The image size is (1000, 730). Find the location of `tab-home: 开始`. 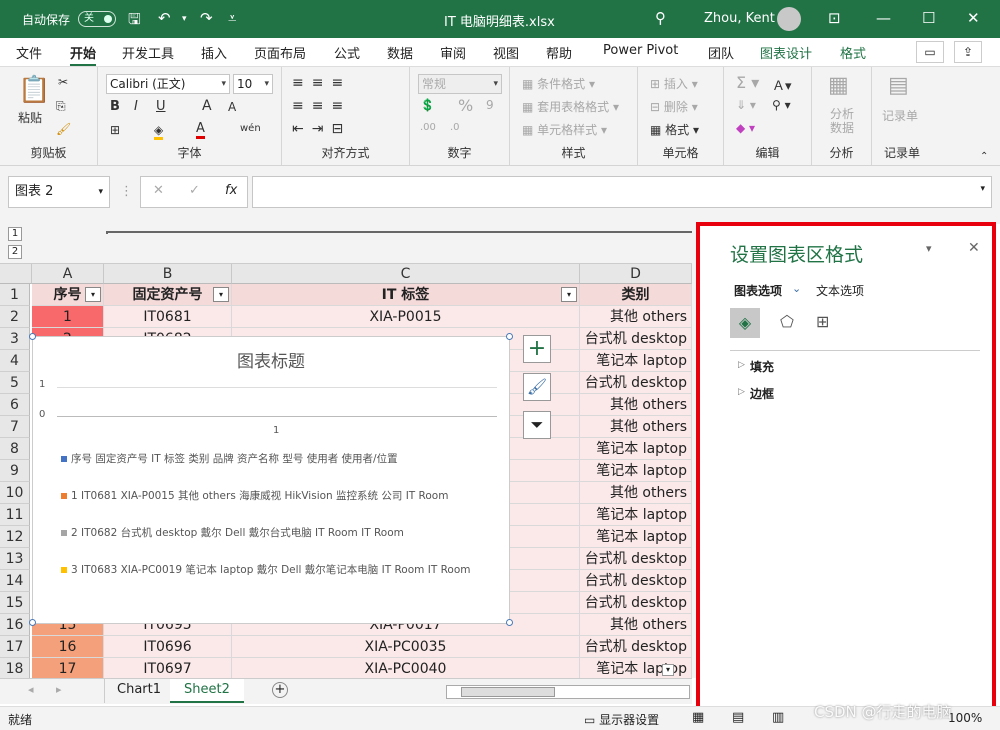

tab-home: 开始 is located at coordinates (83, 55).